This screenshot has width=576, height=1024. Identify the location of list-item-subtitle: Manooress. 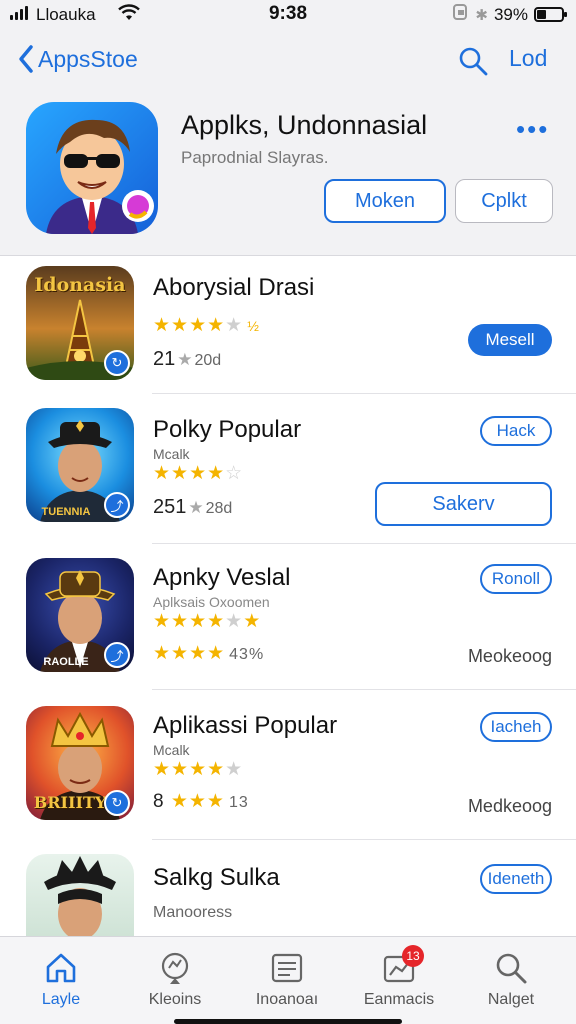
(193, 912).